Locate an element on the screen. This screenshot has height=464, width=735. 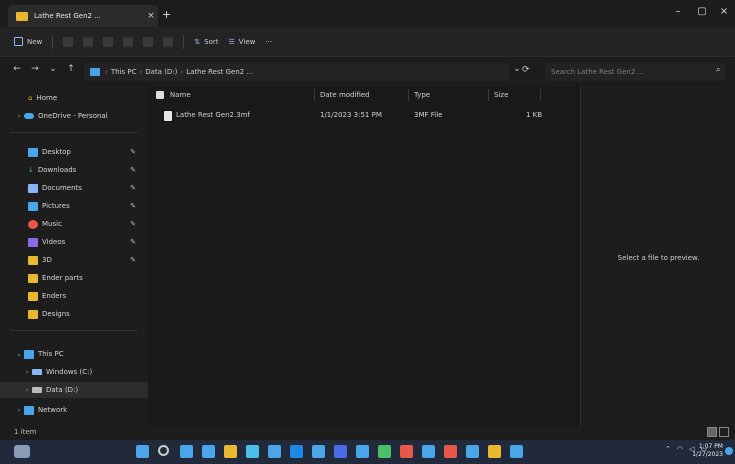
new-button: New is located at coordinates (28, 41).